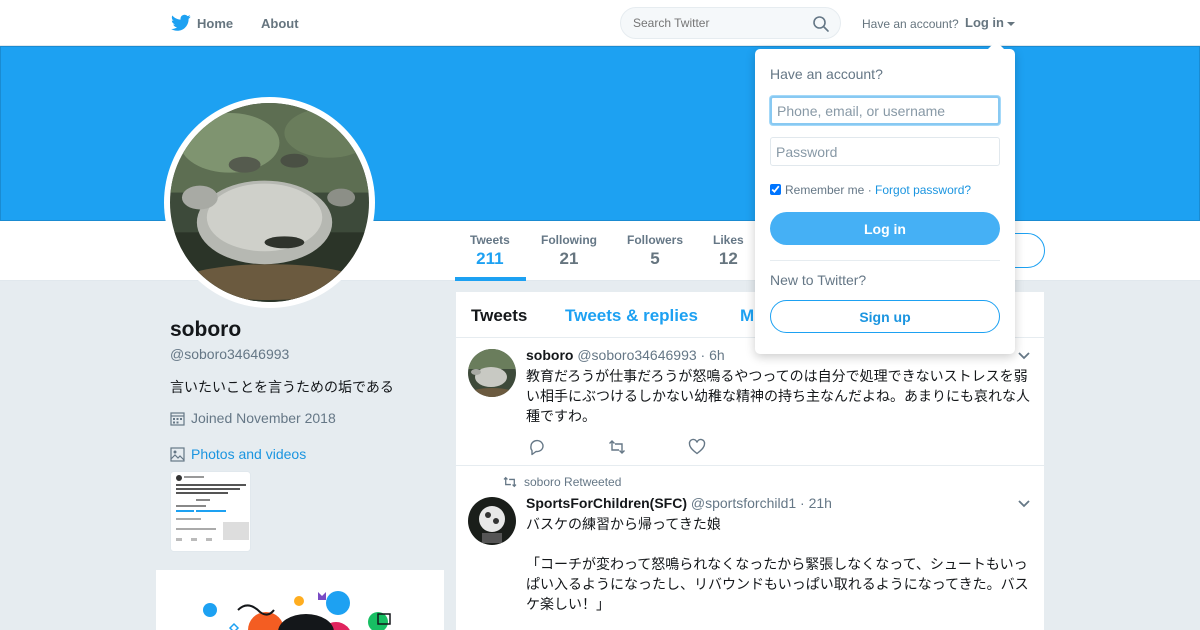 The image size is (1200, 630). I want to click on active-stat-underline, so click(490, 279).